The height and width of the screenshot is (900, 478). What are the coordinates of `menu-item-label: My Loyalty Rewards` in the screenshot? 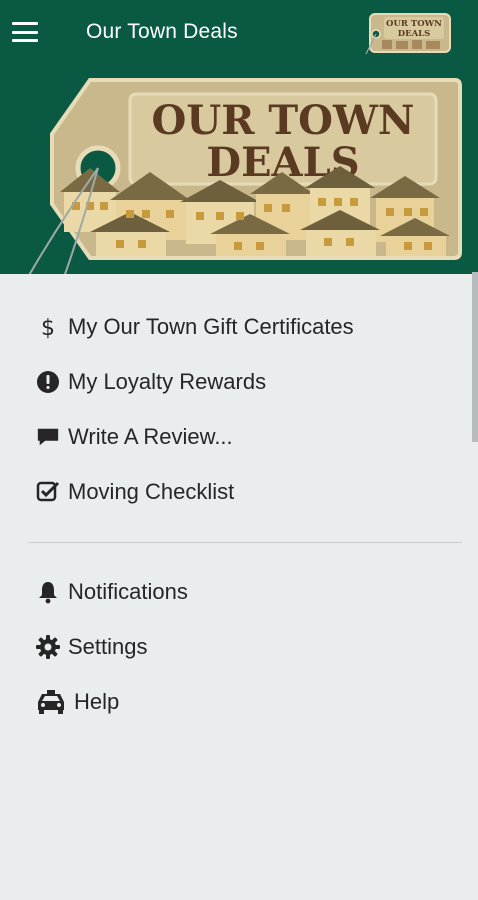 It's located at (167, 381).